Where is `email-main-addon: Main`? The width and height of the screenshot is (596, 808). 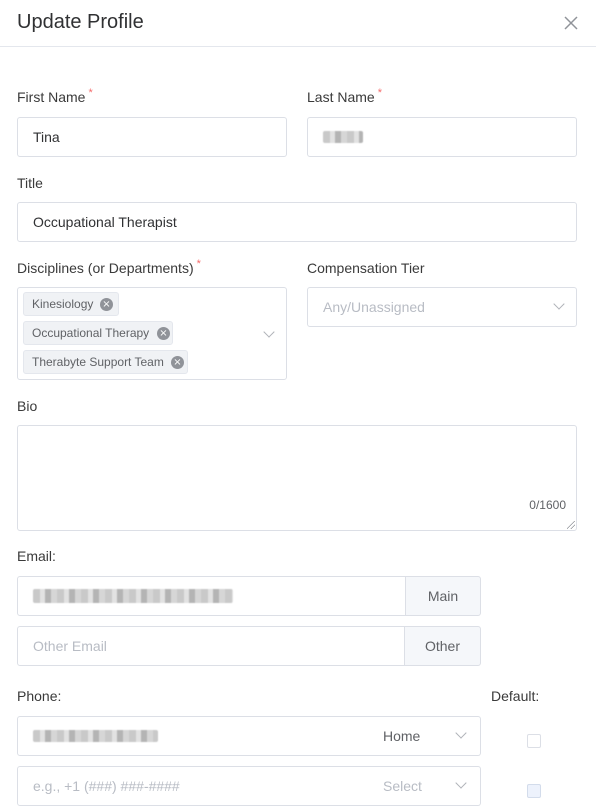
email-main-addon: Main is located at coordinates (443, 596).